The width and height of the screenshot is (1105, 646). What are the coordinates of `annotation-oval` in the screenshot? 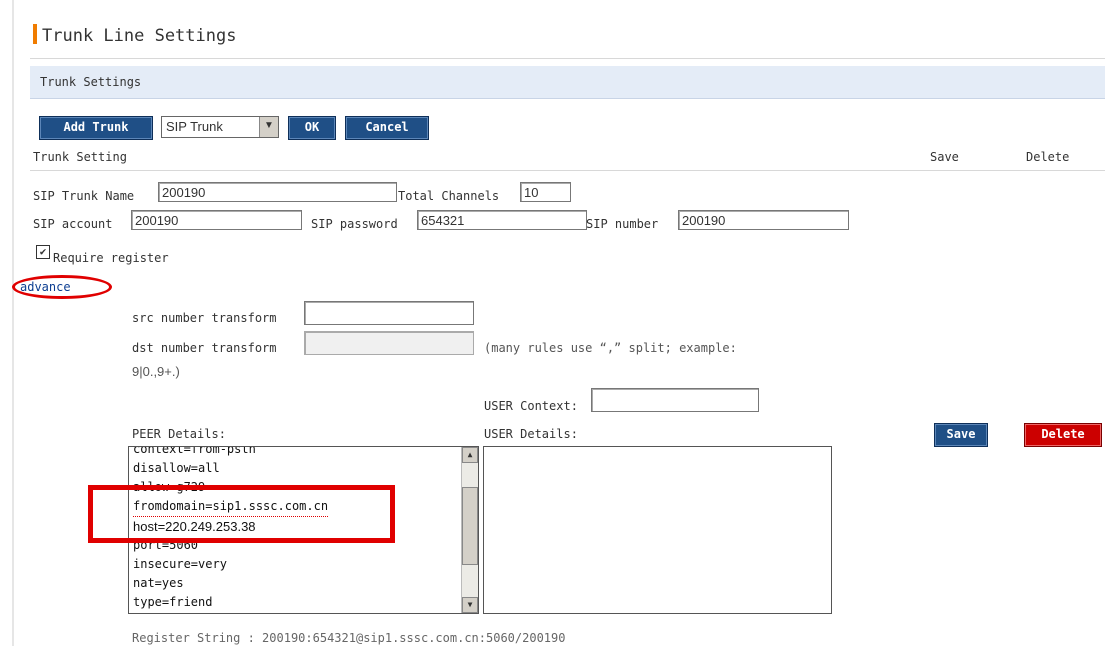 It's located at (62, 287).